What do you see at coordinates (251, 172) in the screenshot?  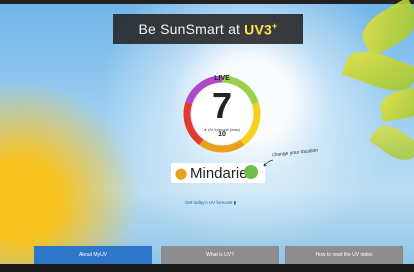 I see `go-arrow-icon` at bounding box center [251, 172].